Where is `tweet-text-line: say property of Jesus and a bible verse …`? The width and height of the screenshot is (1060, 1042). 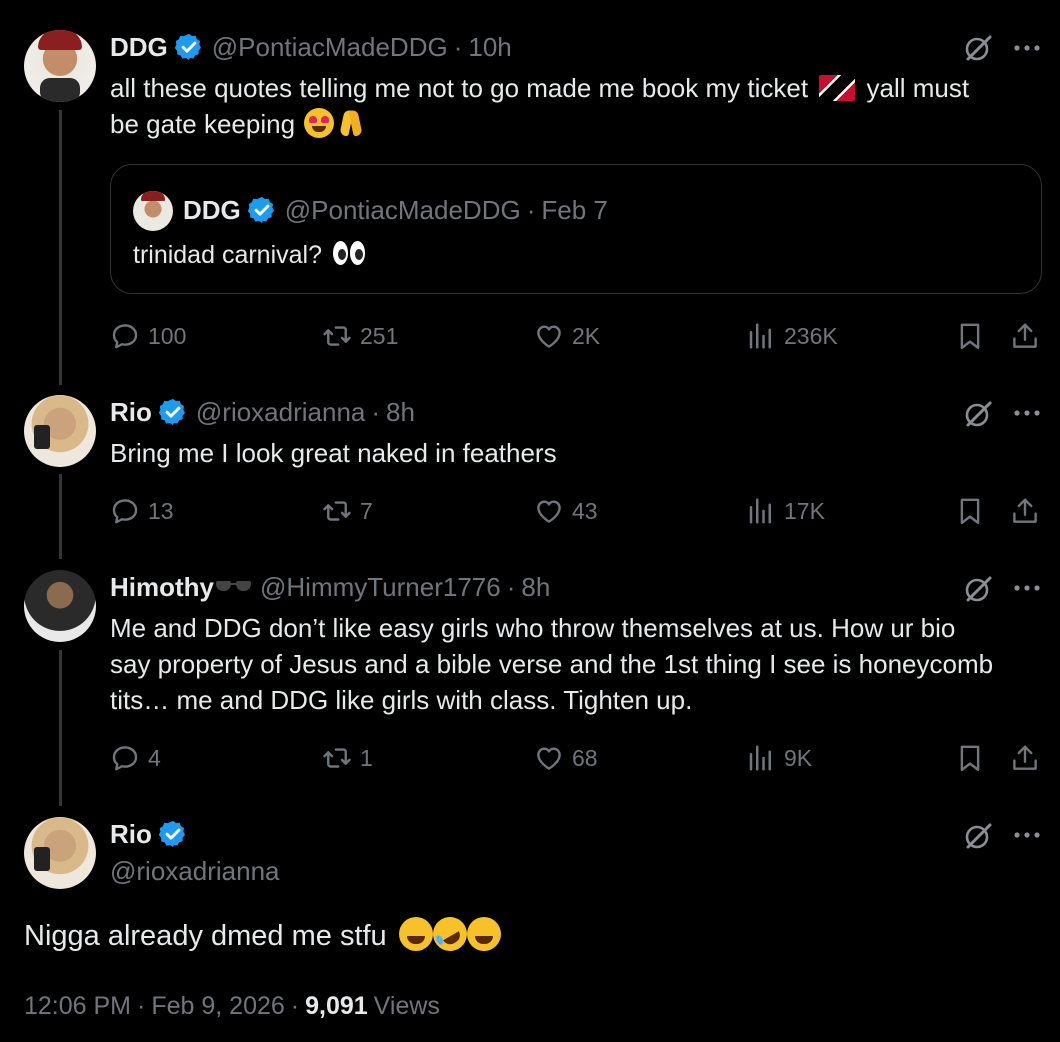 tweet-text-line: say property of Jesus and a bible verse … is located at coordinates (552, 664).